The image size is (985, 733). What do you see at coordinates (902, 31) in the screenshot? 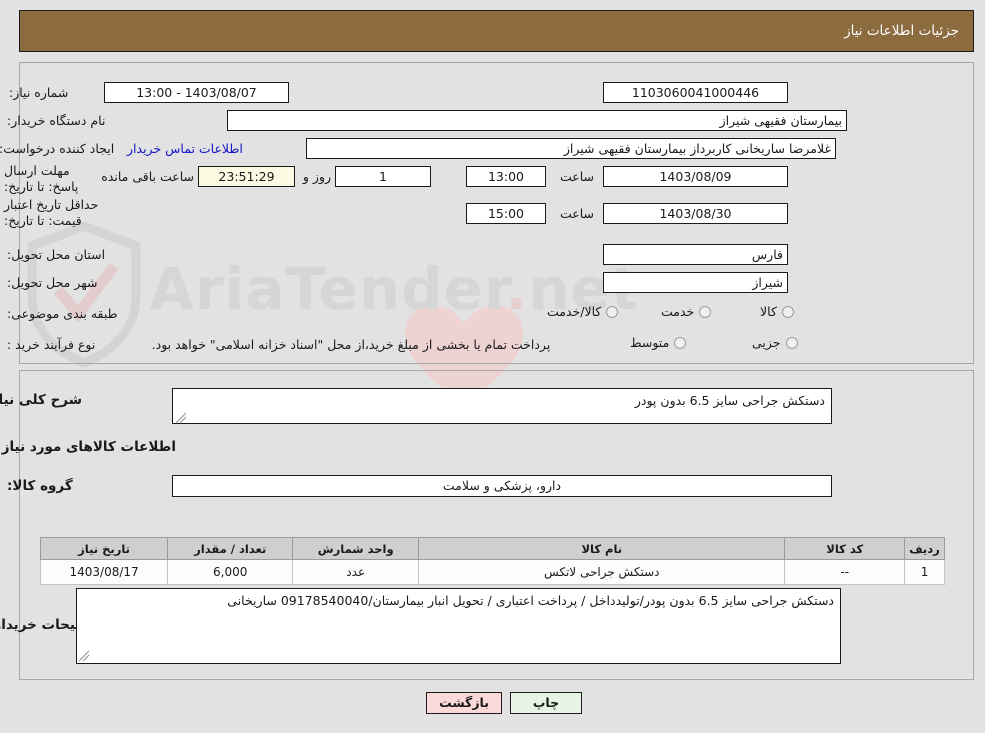
I see `page-title: جزئیات اطلاعات نیاز` at bounding box center [902, 31].